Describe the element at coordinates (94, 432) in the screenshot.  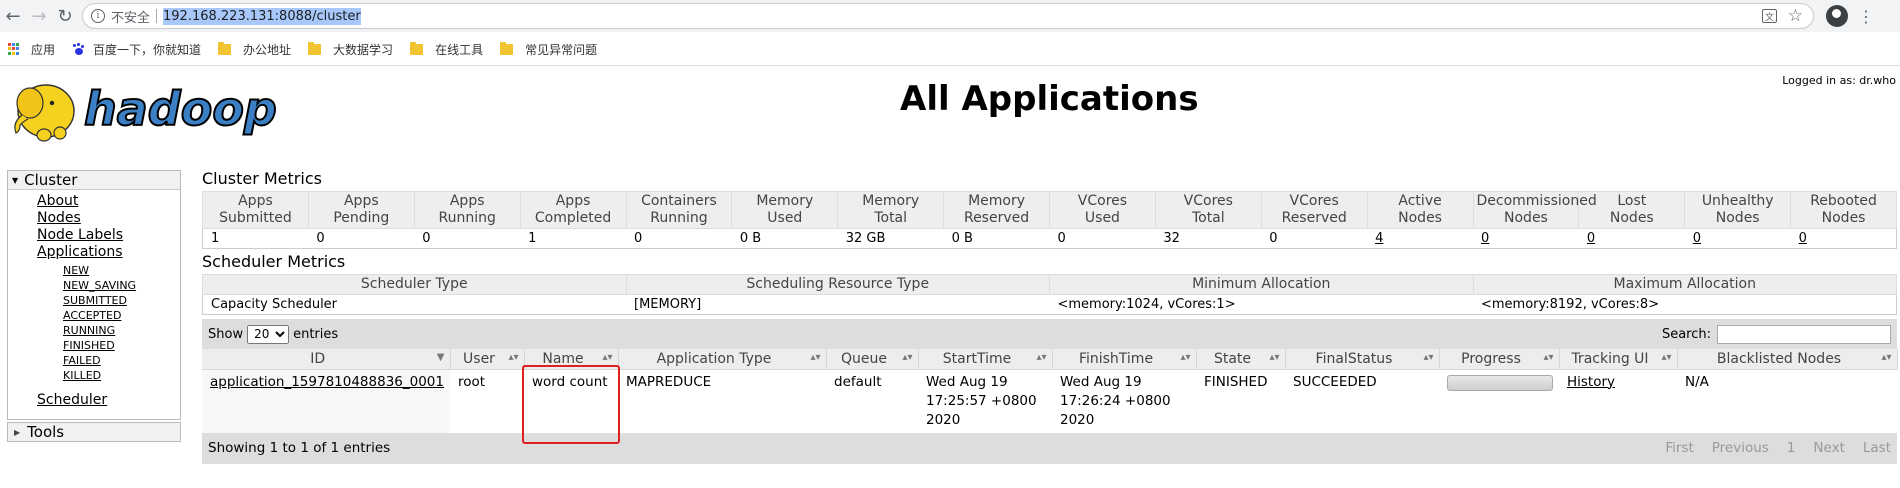
I see `tools-nav-header: ▶ Tools` at that location.